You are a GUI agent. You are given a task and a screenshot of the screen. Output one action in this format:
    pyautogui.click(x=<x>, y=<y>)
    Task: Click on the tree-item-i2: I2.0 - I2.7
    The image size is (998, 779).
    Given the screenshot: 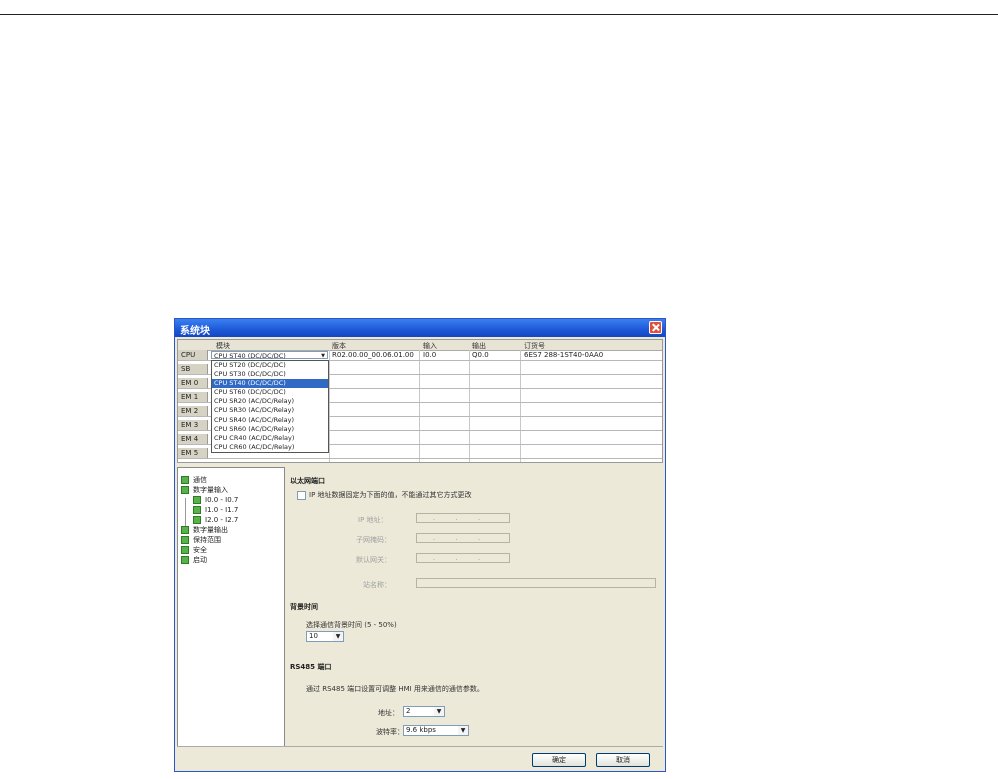 What is the action you would take?
    pyautogui.click(x=215, y=520)
    